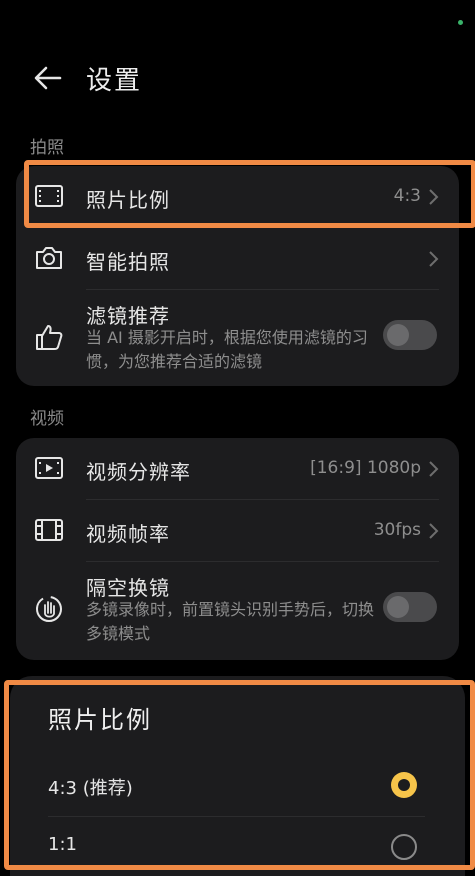 This screenshot has height=876, width=475. I want to click on setting-label: 智能拍照, so click(128, 262).